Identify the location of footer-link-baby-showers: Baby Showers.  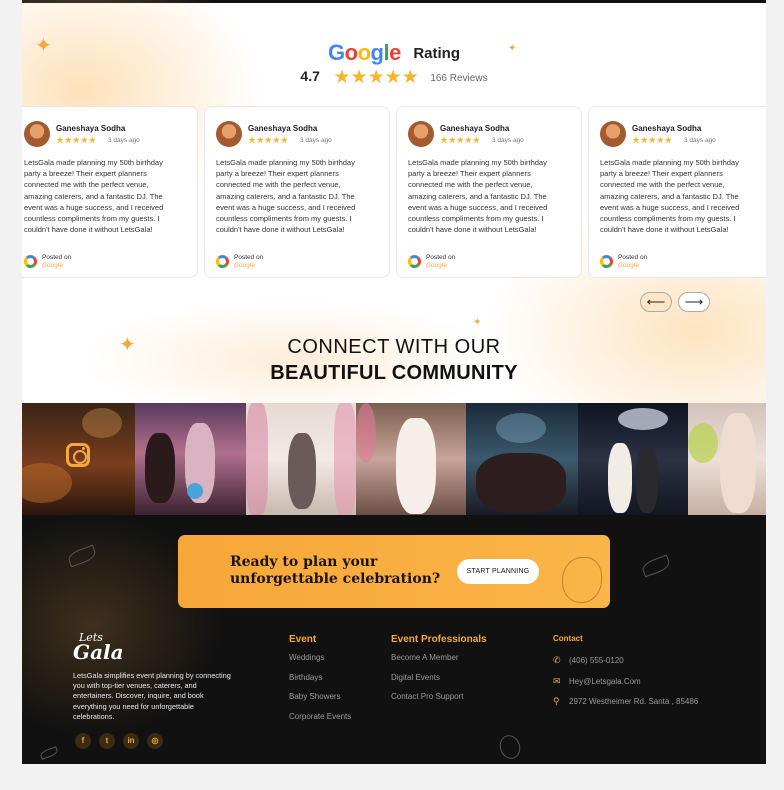
(315, 696).